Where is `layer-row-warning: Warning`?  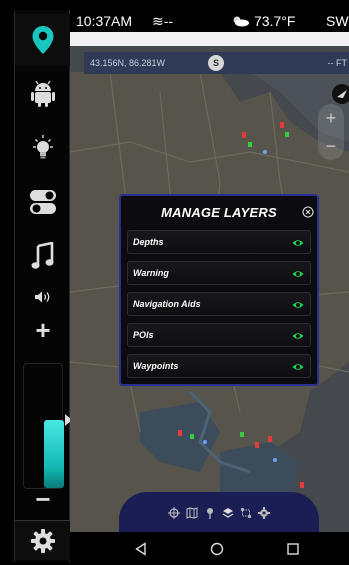
layer-row-warning: Warning is located at coordinates (219, 273).